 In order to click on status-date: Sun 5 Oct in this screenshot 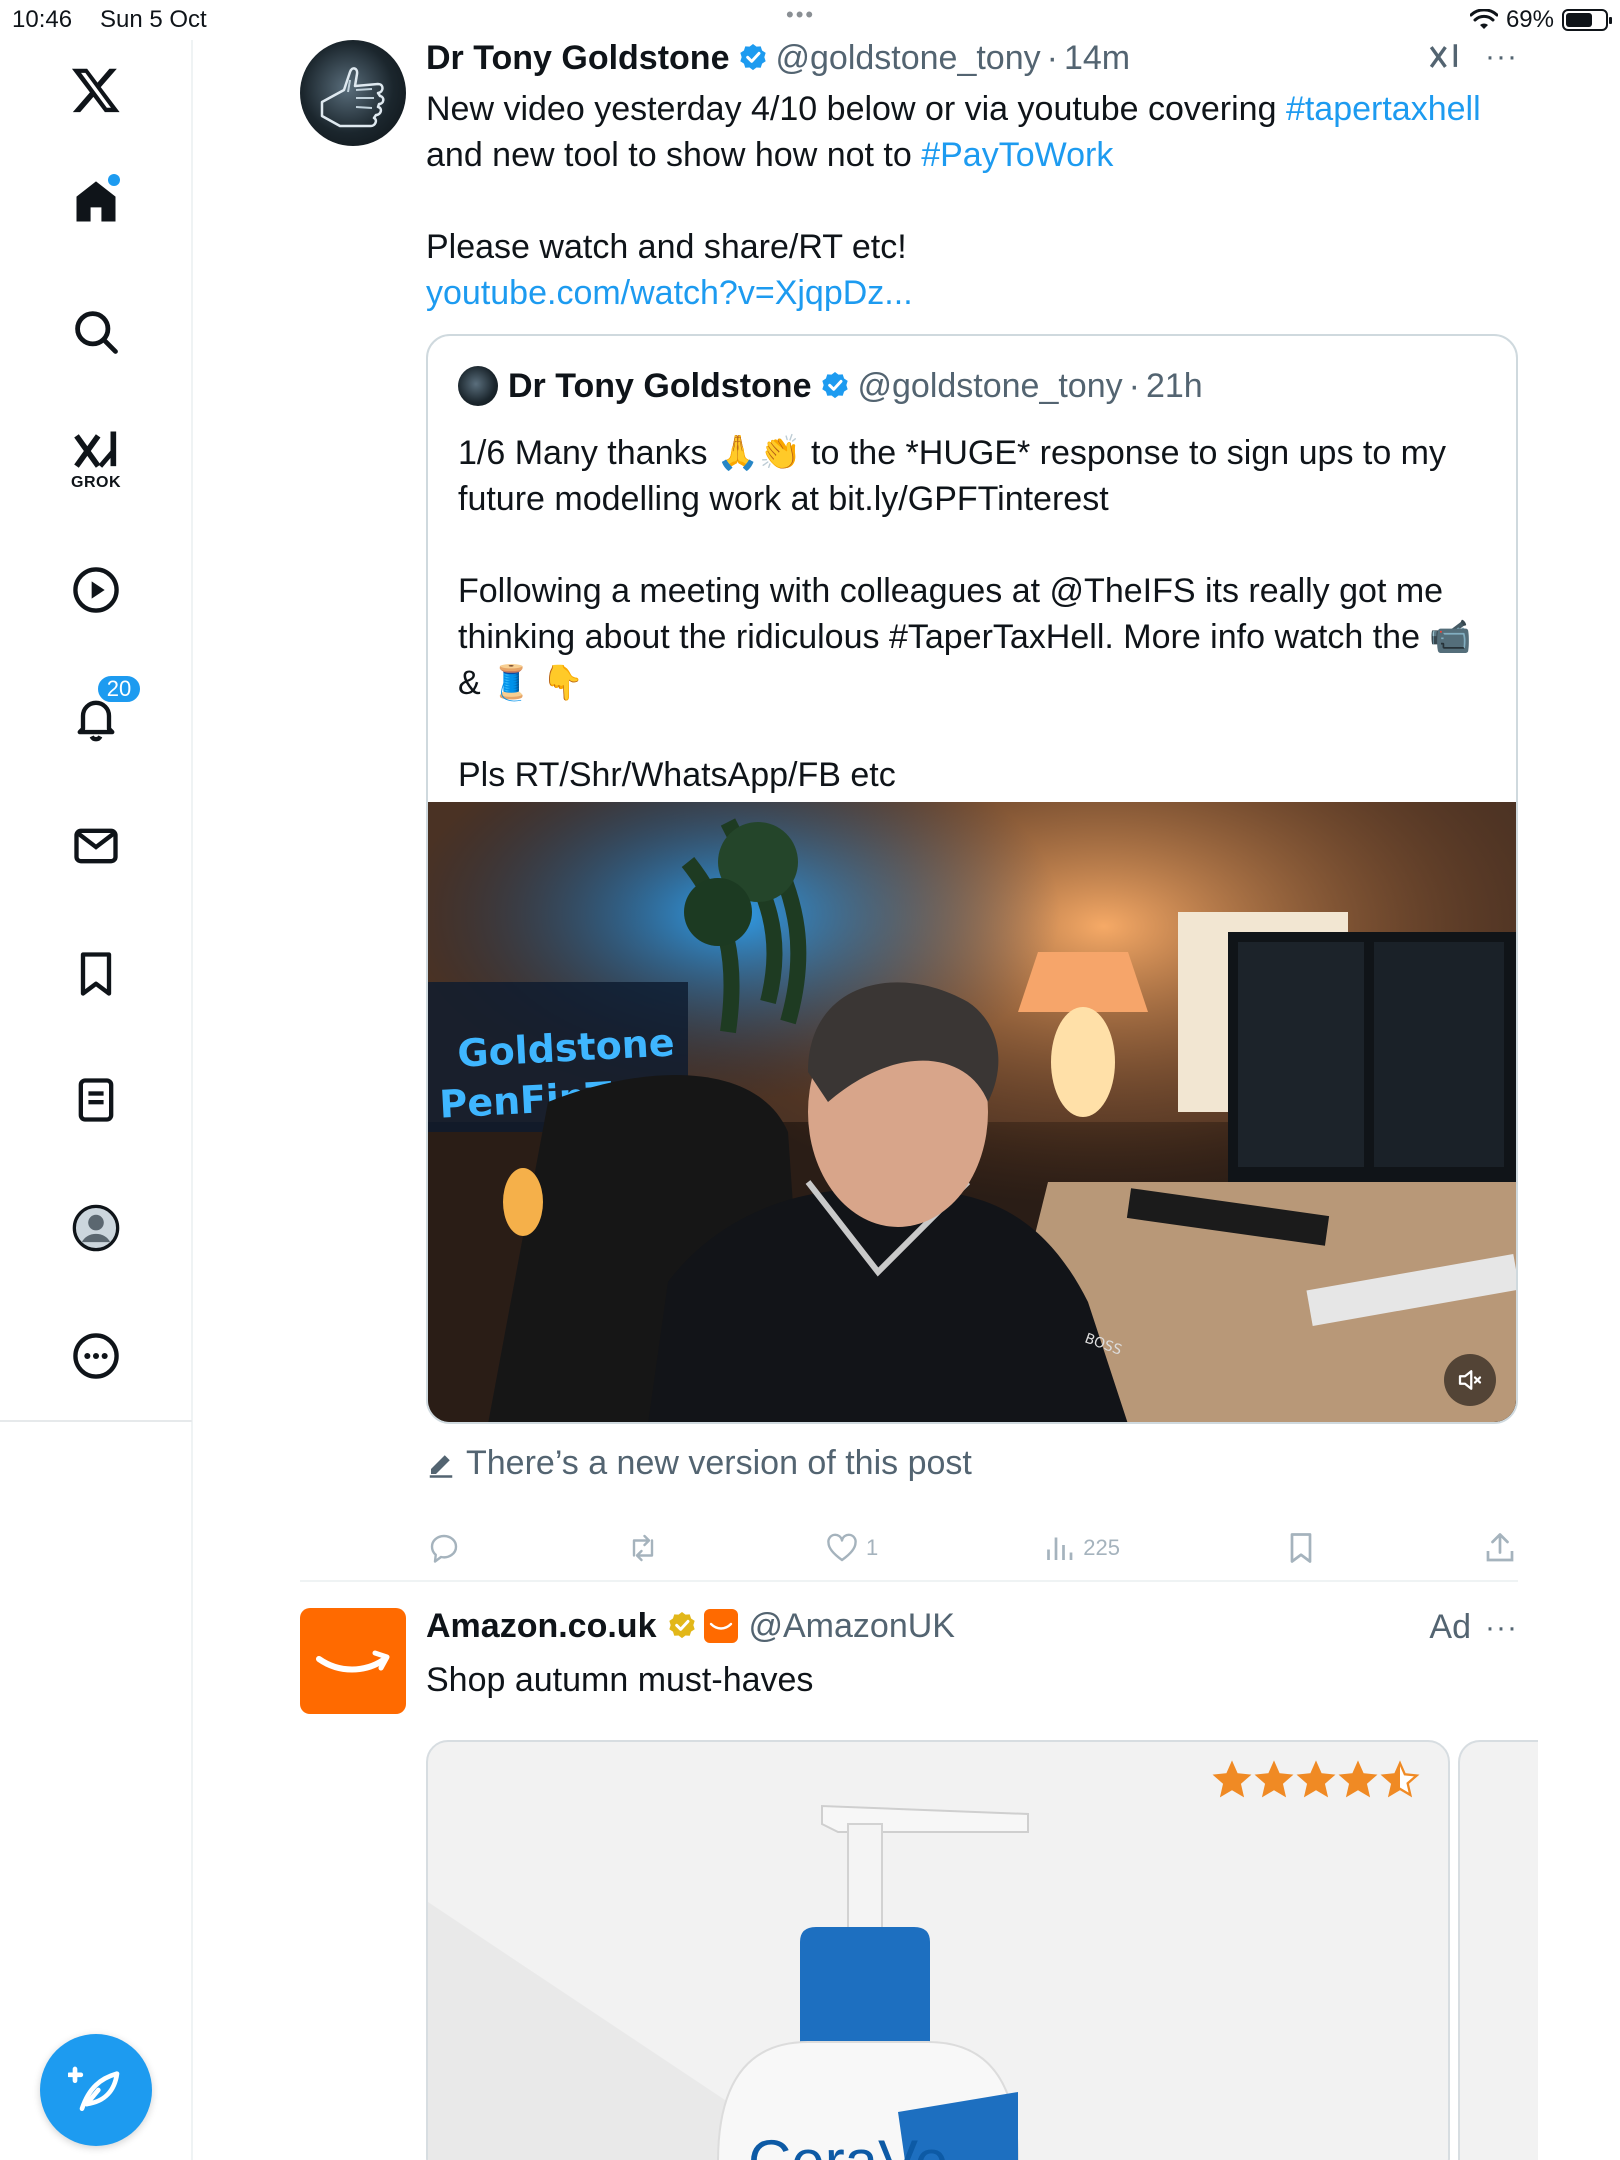, I will do `click(153, 19)`.